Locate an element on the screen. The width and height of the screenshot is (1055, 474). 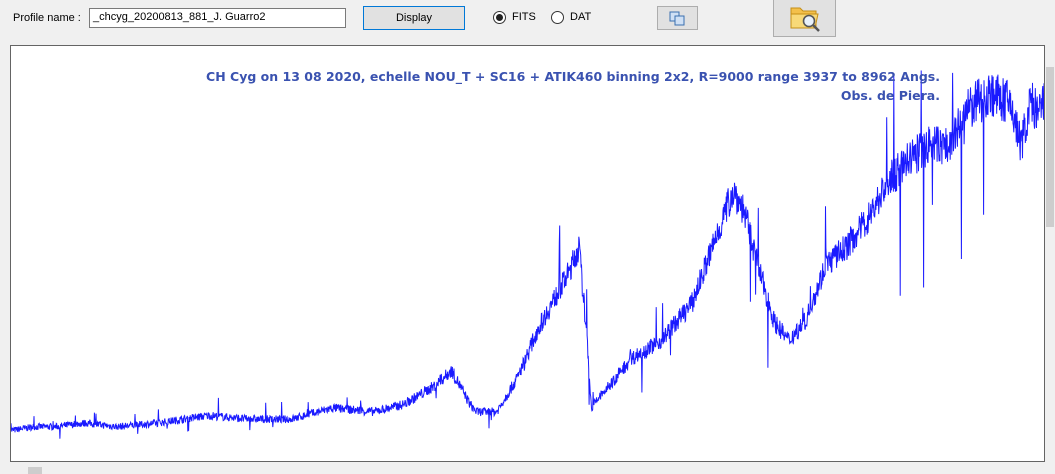
chart-title-line2: Obs. de Piera. is located at coordinates (890, 95).